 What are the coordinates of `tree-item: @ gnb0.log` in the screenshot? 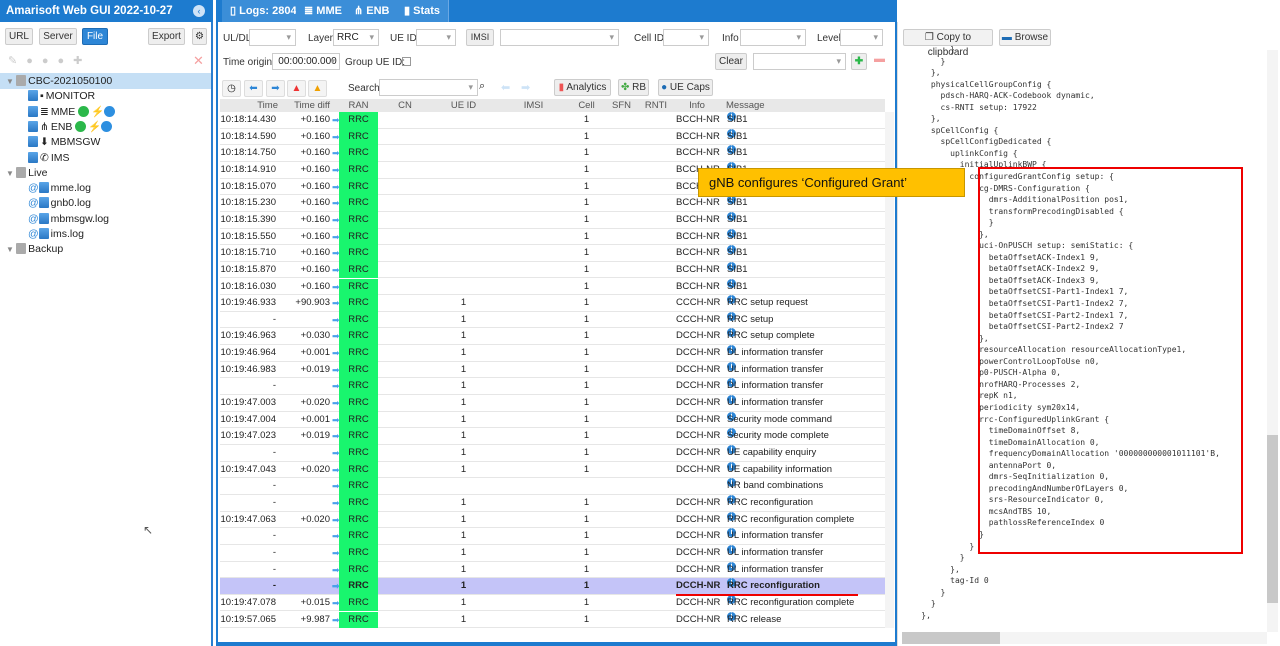 It's located at (105, 203).